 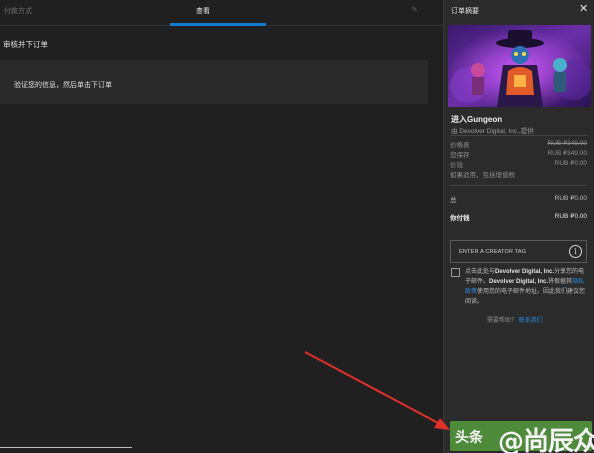 I want to click on you-pay-label: 你付钱, so click(x=460, y=218).